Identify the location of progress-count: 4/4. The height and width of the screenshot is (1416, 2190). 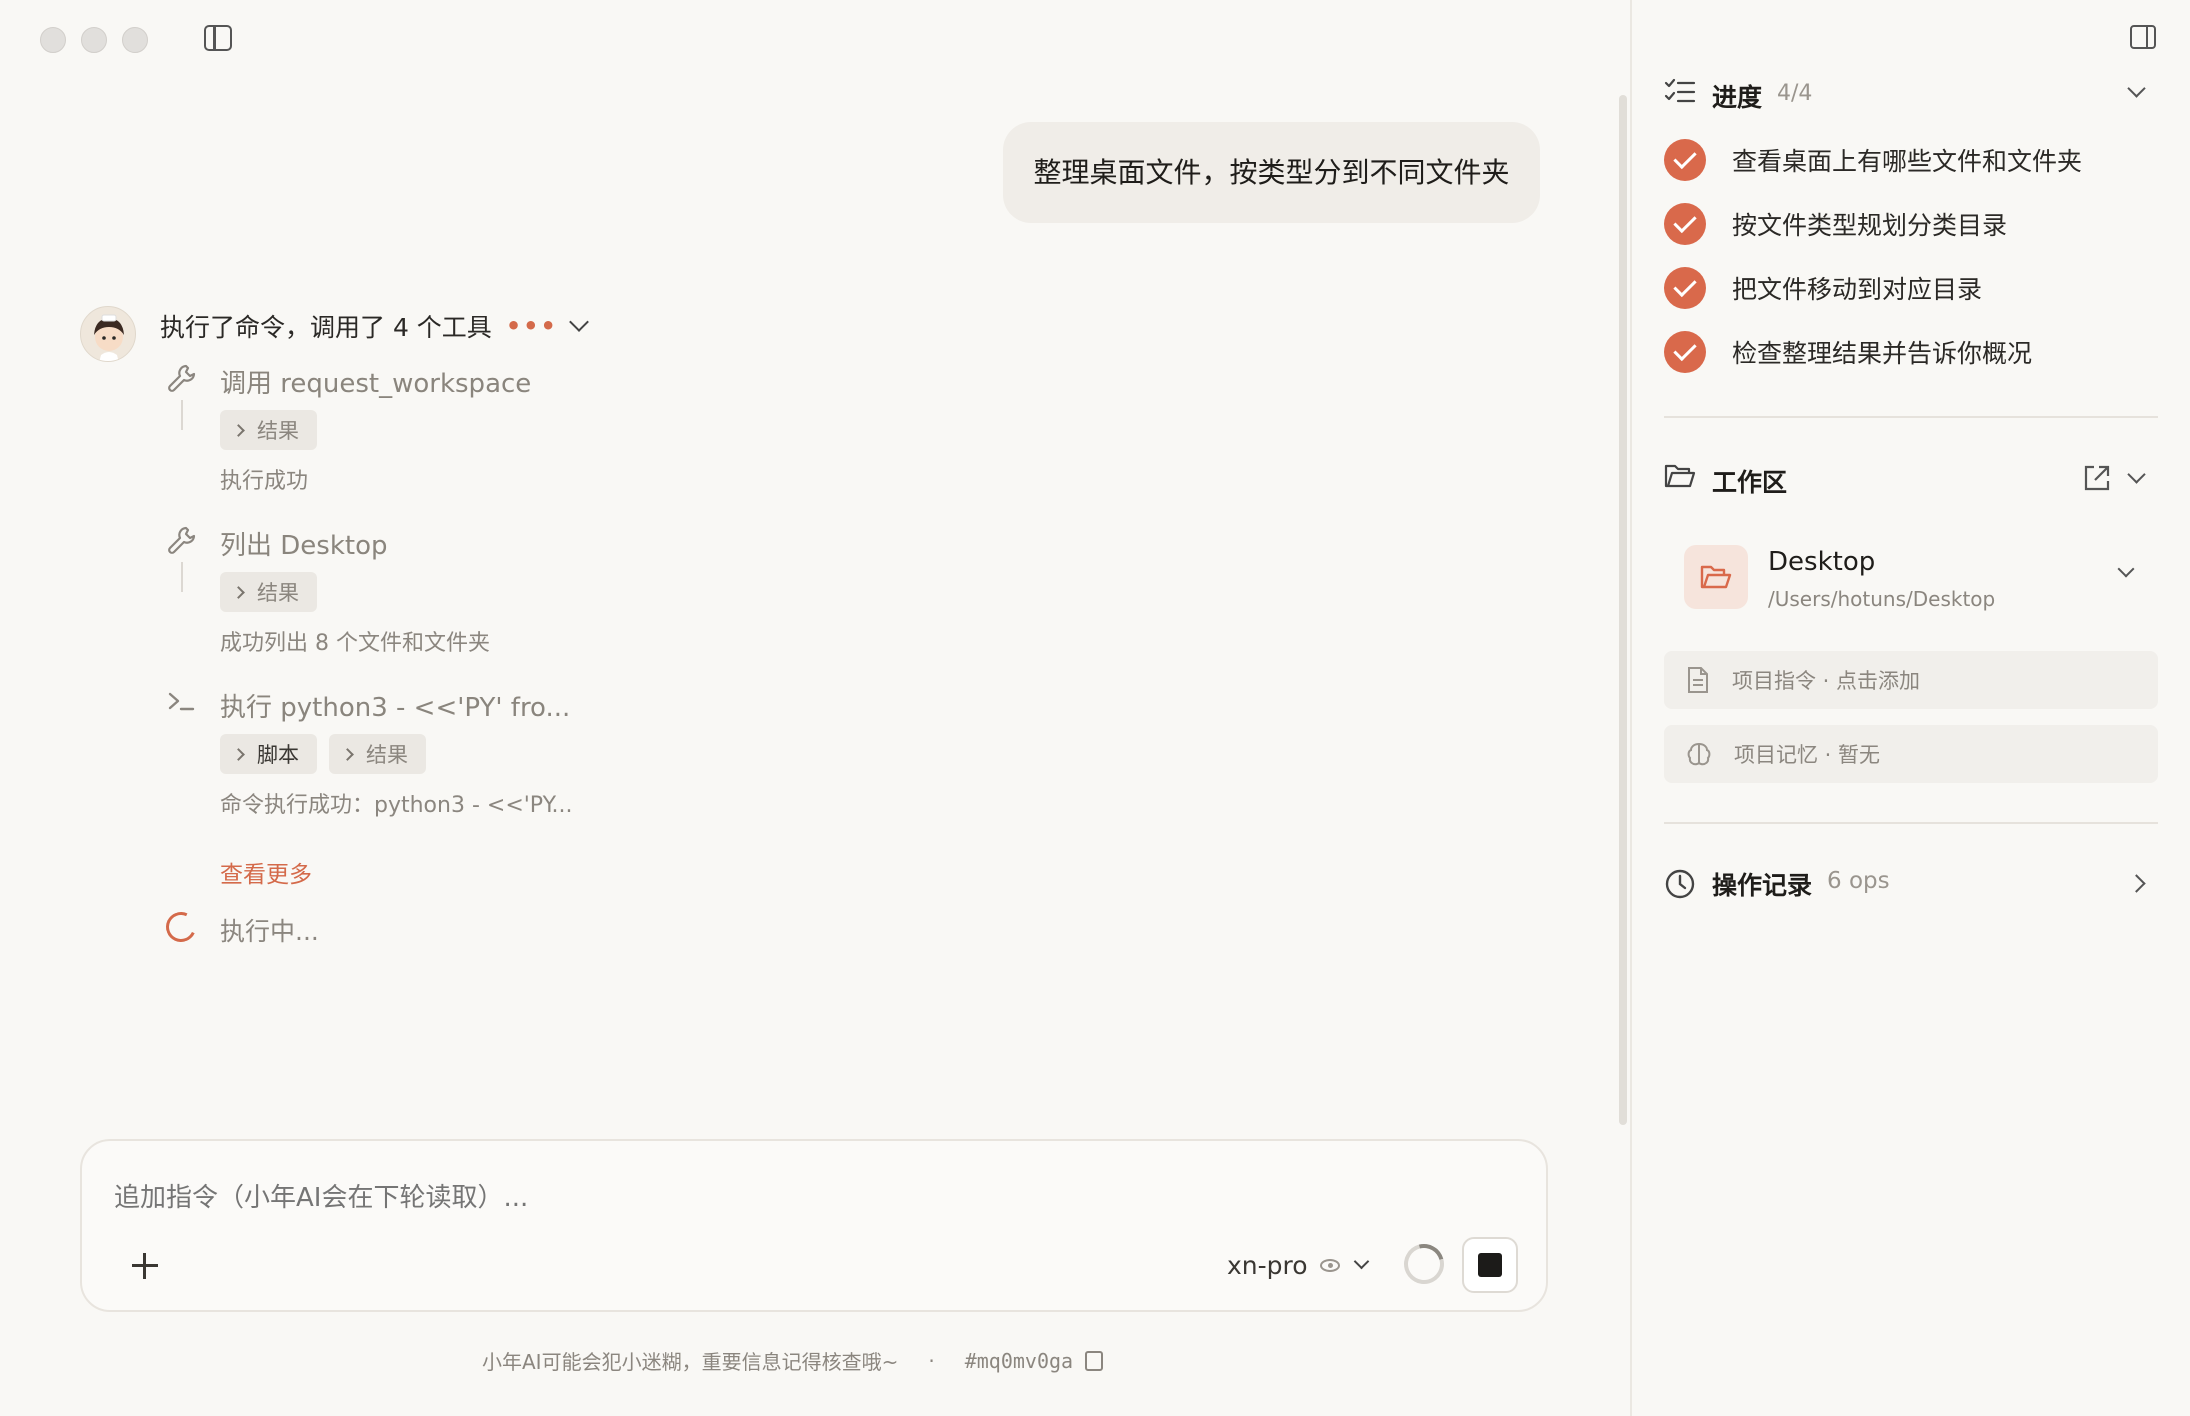
(1795, 93).